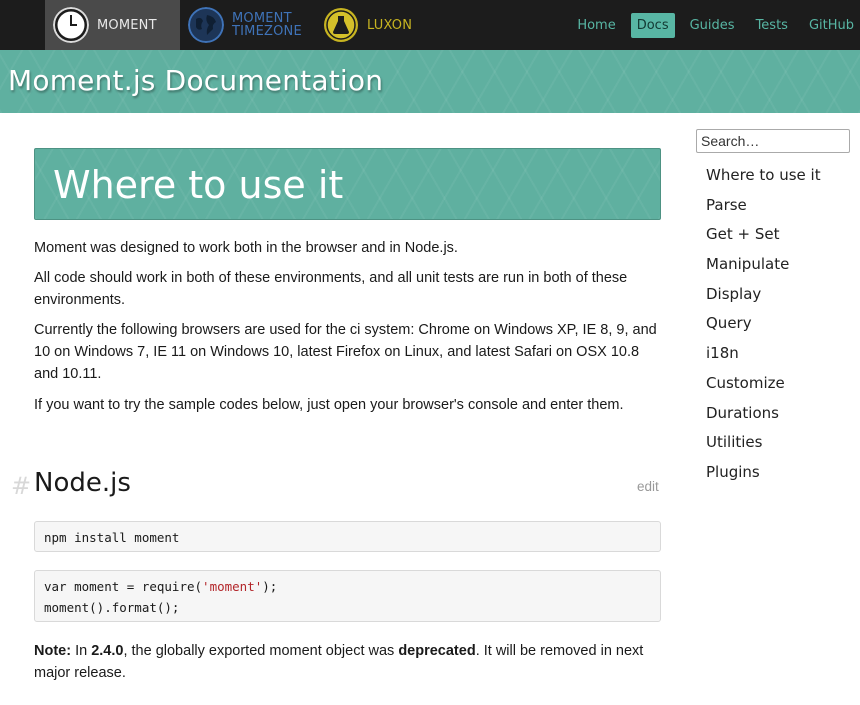  What do you see at coordinates (270, 586) in the screenshot?
I see `code-token: );` at bounding box center [270, 586].